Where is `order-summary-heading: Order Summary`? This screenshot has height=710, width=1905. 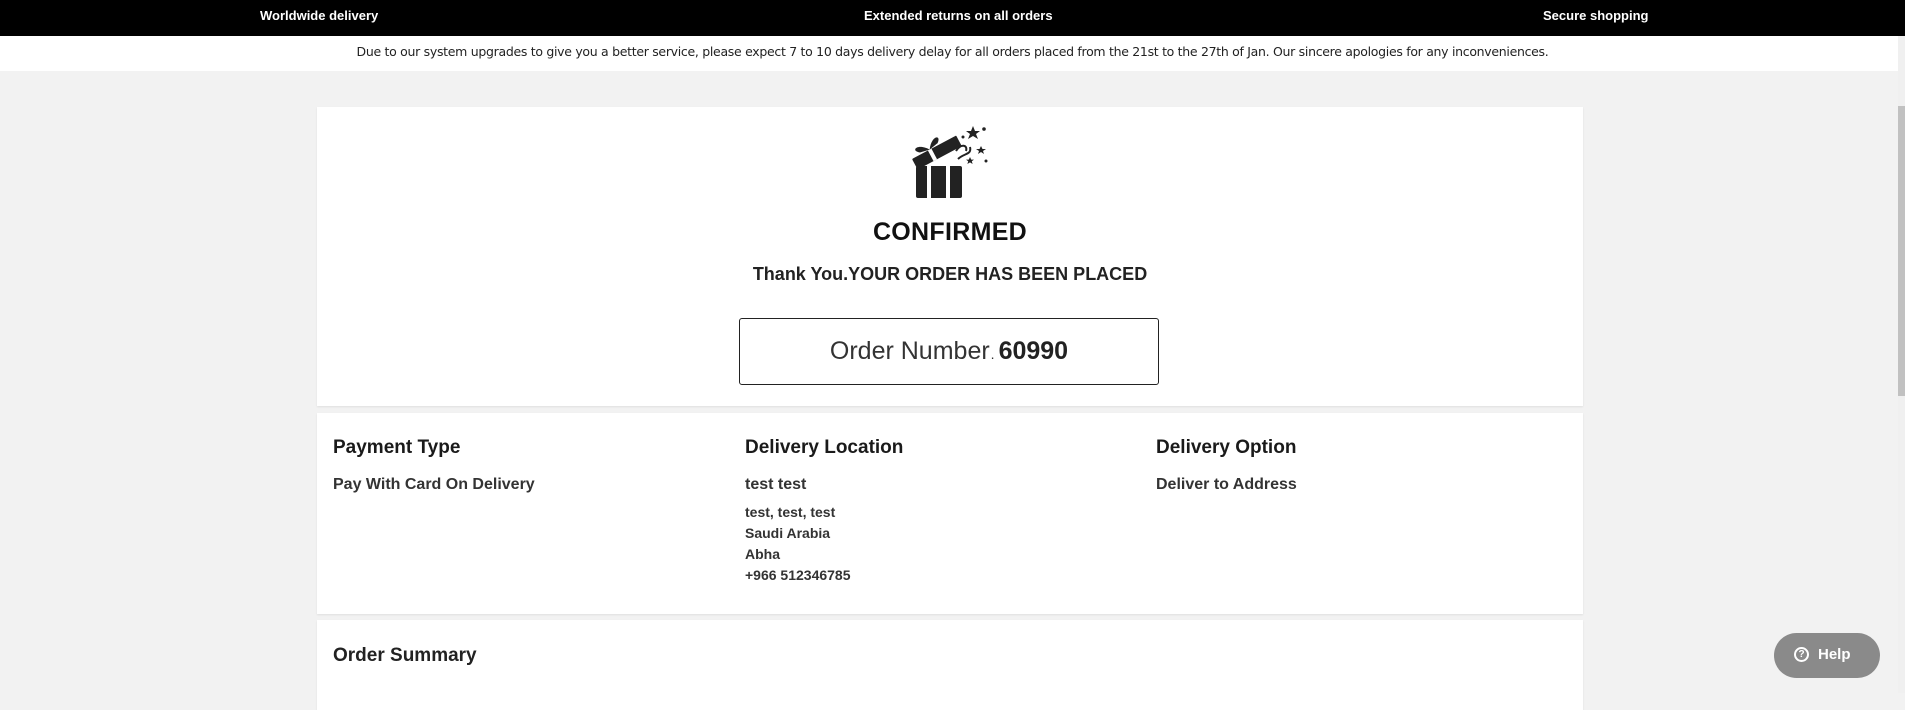 order-summary-heading: Order Summary is located at coordinates (405, 655).